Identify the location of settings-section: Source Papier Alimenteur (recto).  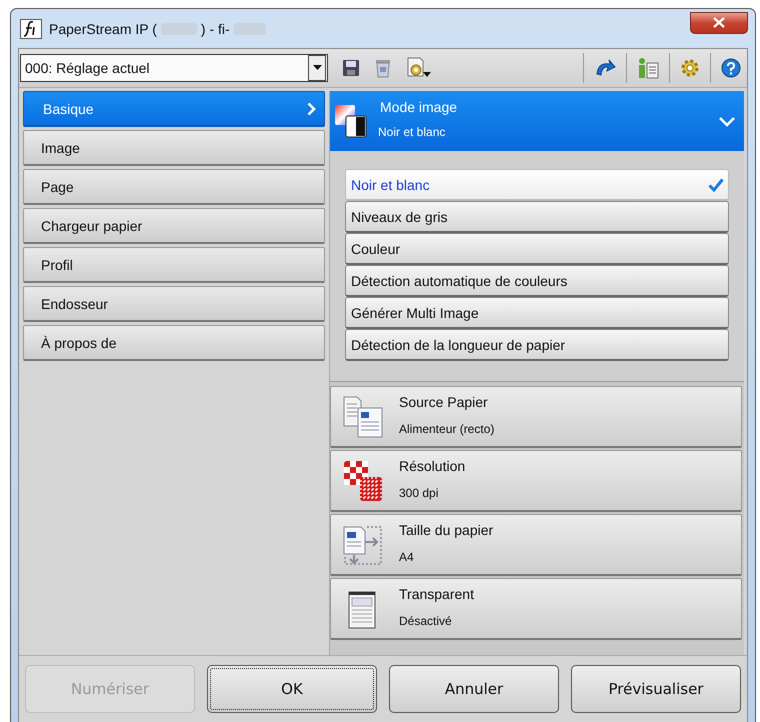
(536, 417).